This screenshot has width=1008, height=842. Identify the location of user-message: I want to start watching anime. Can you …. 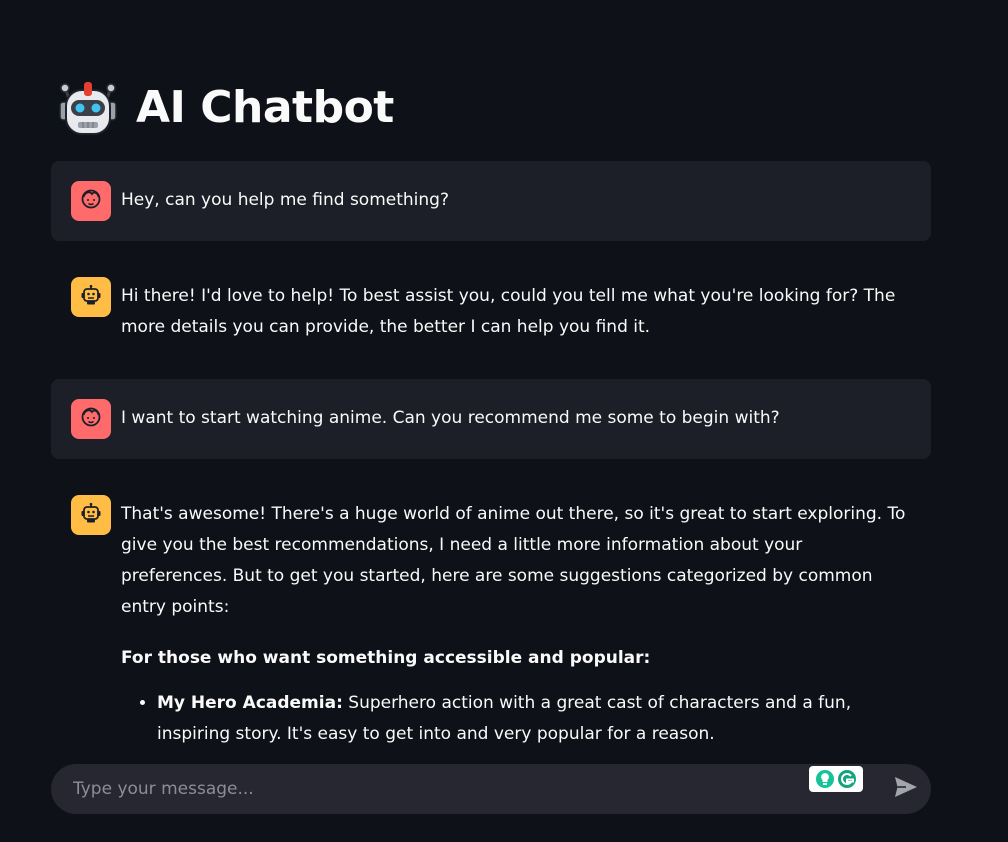
(491, 419).